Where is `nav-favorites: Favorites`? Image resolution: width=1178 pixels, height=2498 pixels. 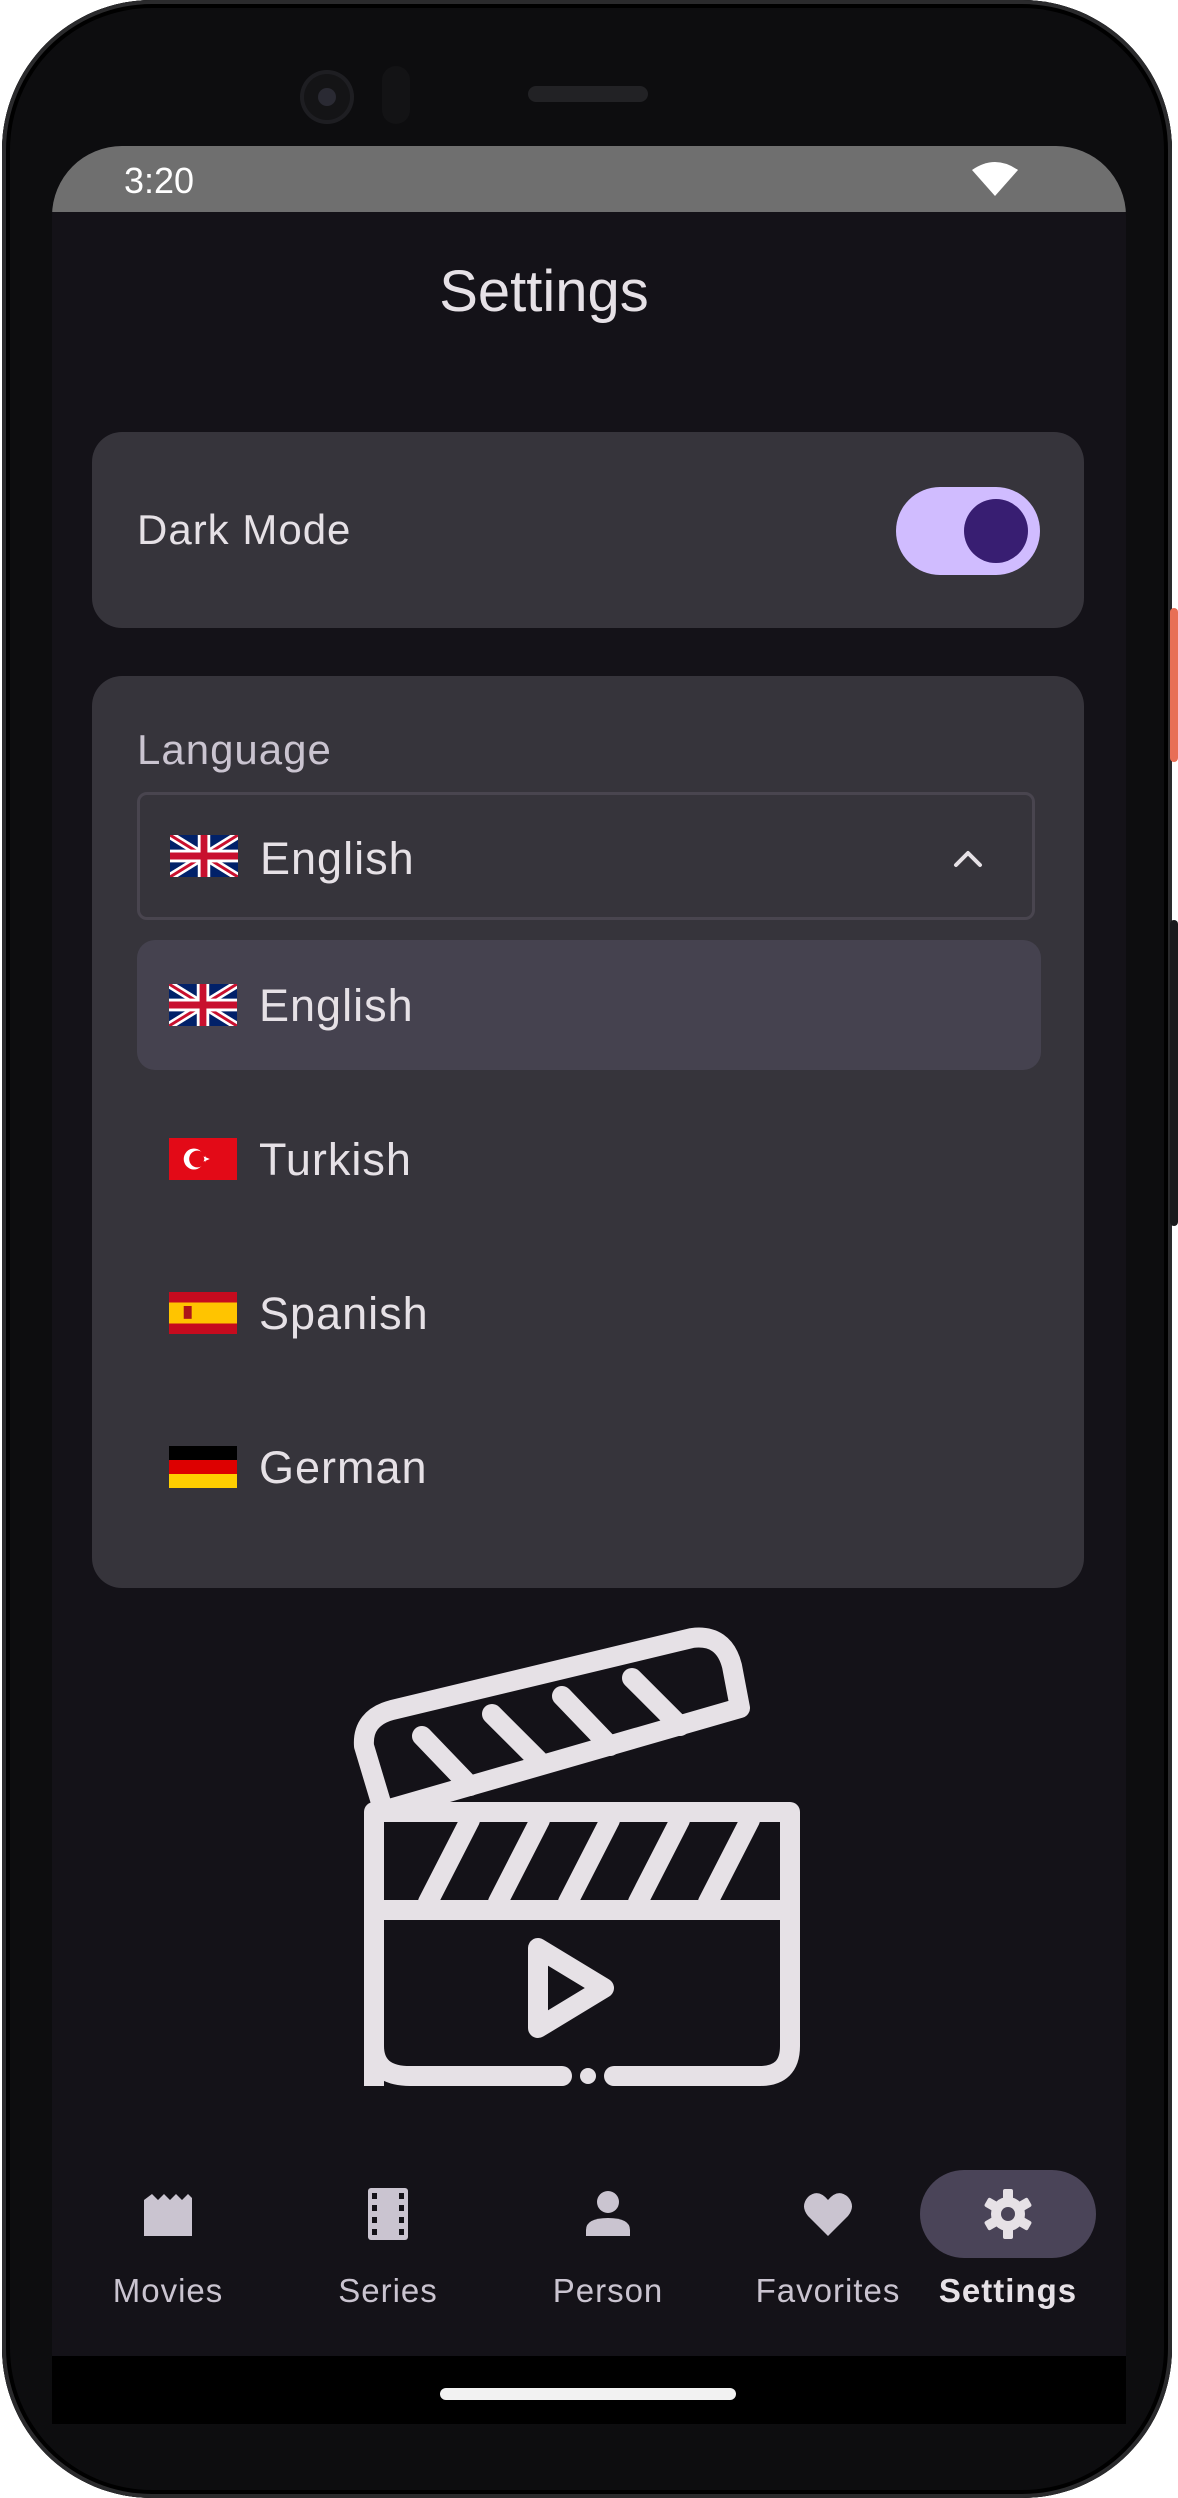 nav-favorites: Favorites is located at coordinates (828, 2236).